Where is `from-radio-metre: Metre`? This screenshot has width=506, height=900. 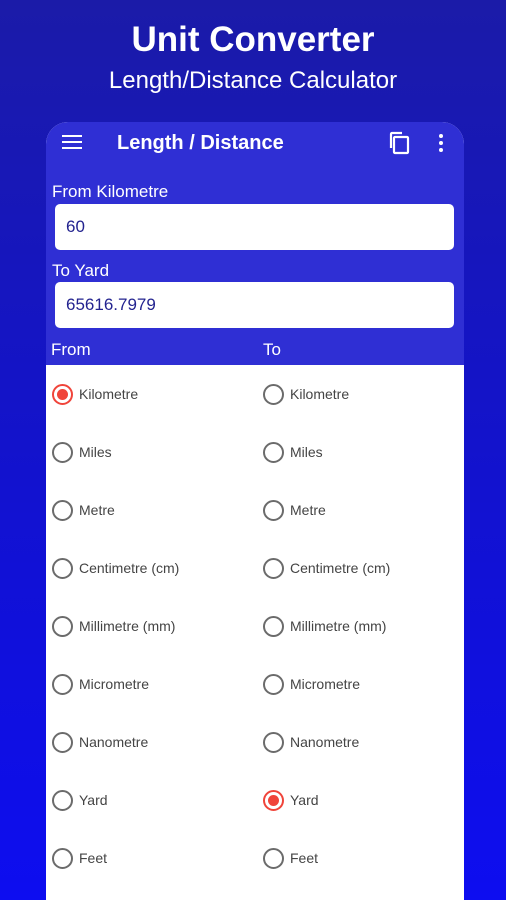 from-radio-metre: Metre is located at coordinates (83, 510).